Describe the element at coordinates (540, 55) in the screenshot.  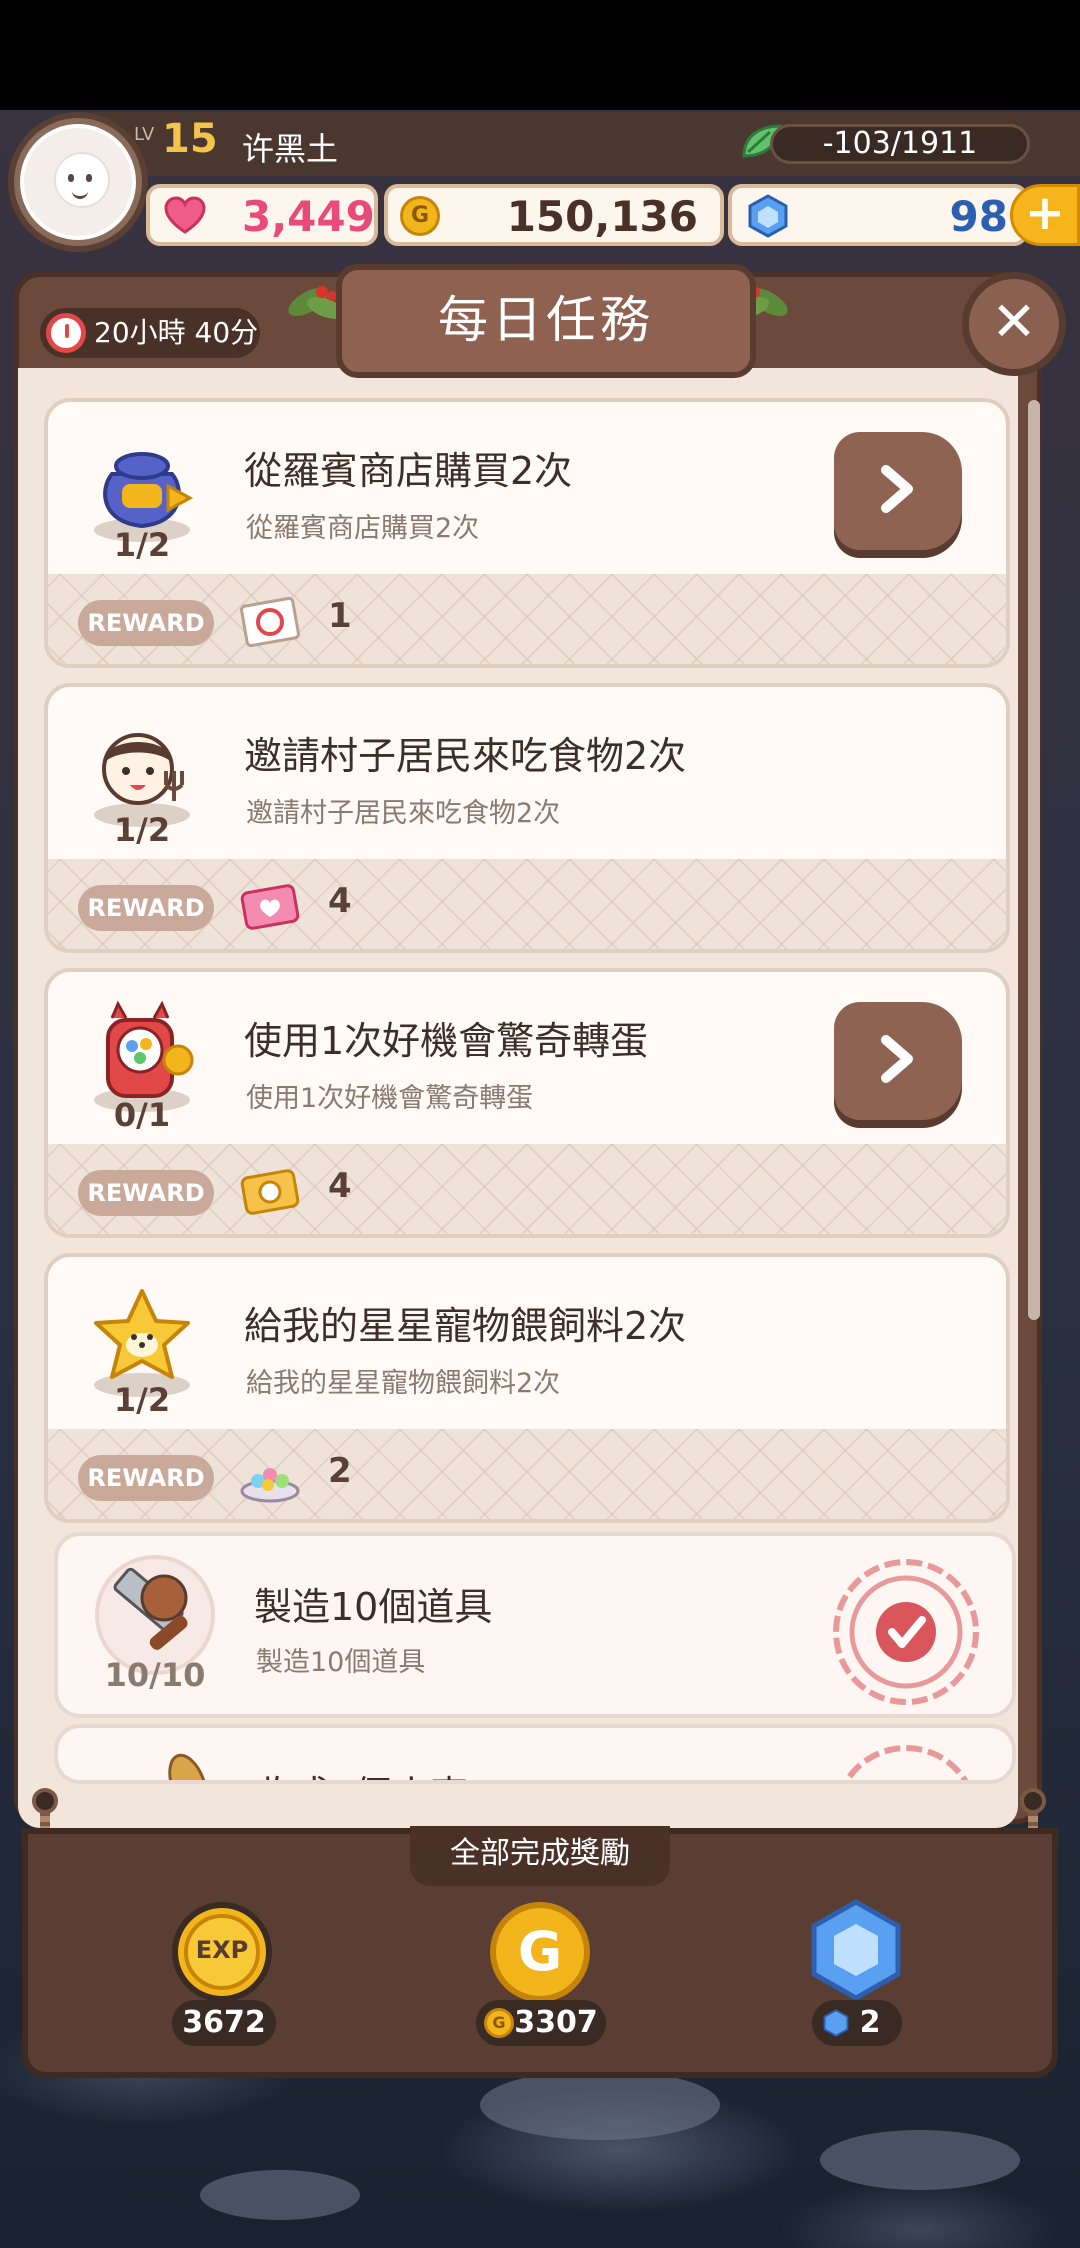
I see `status-bar` at that location.